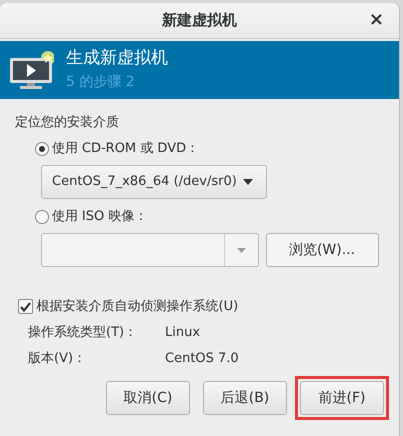 This screenshot has height=436, width=403. Describe the element at coordinates (67, 123) in the screenshot. I see `section-label: 定位您的安装介质` at that location.